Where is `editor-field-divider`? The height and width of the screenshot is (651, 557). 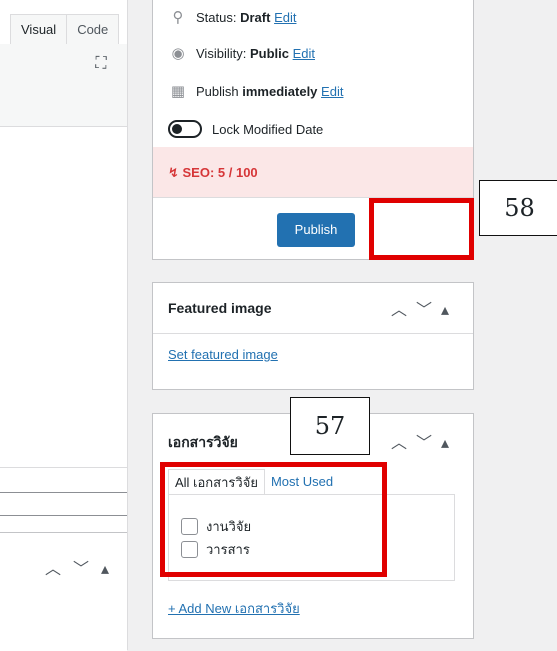
editor-field-divider is located at coordinates (63, 467).